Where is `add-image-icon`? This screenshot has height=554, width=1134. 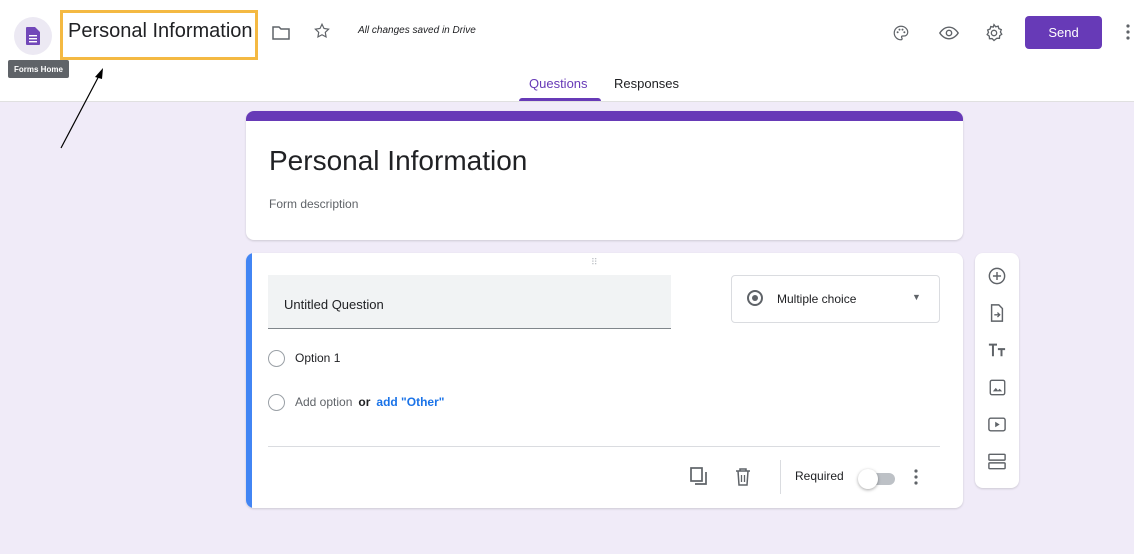 add-image-icon is located at coordinates (997, 387).